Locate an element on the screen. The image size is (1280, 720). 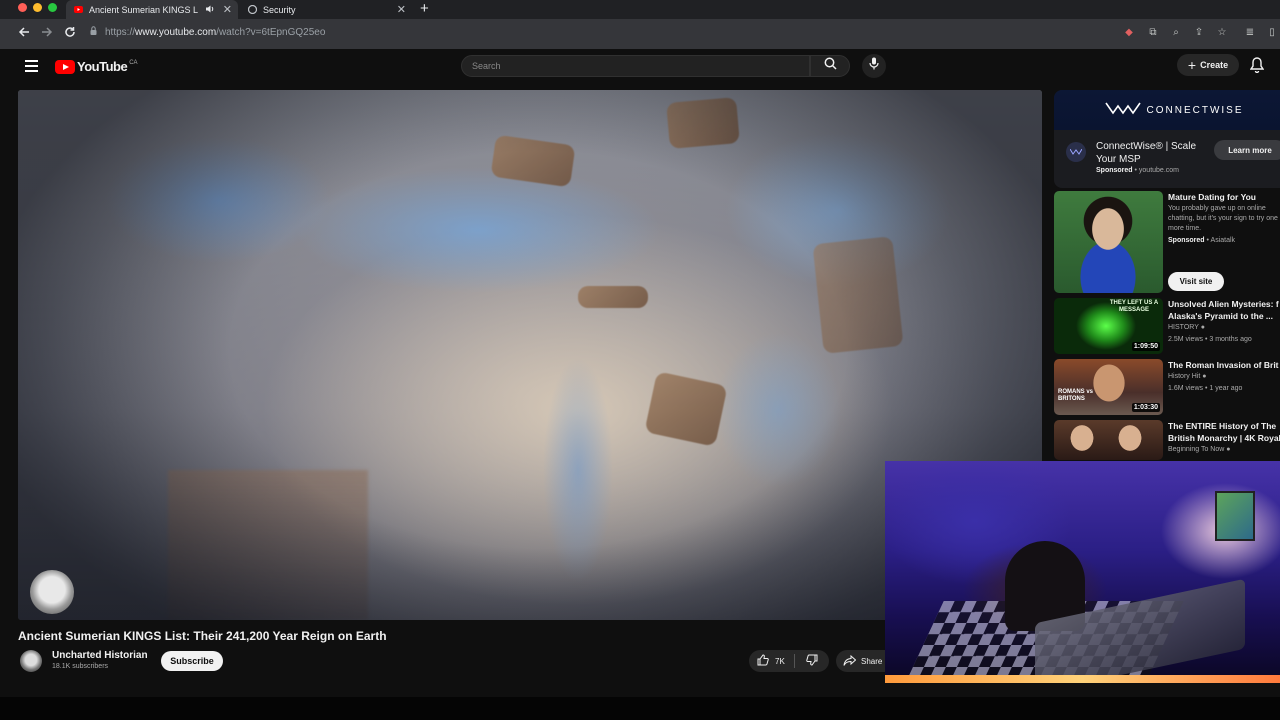
bookmark-star-icon: ☆ is located at coordinates (1222, 32).